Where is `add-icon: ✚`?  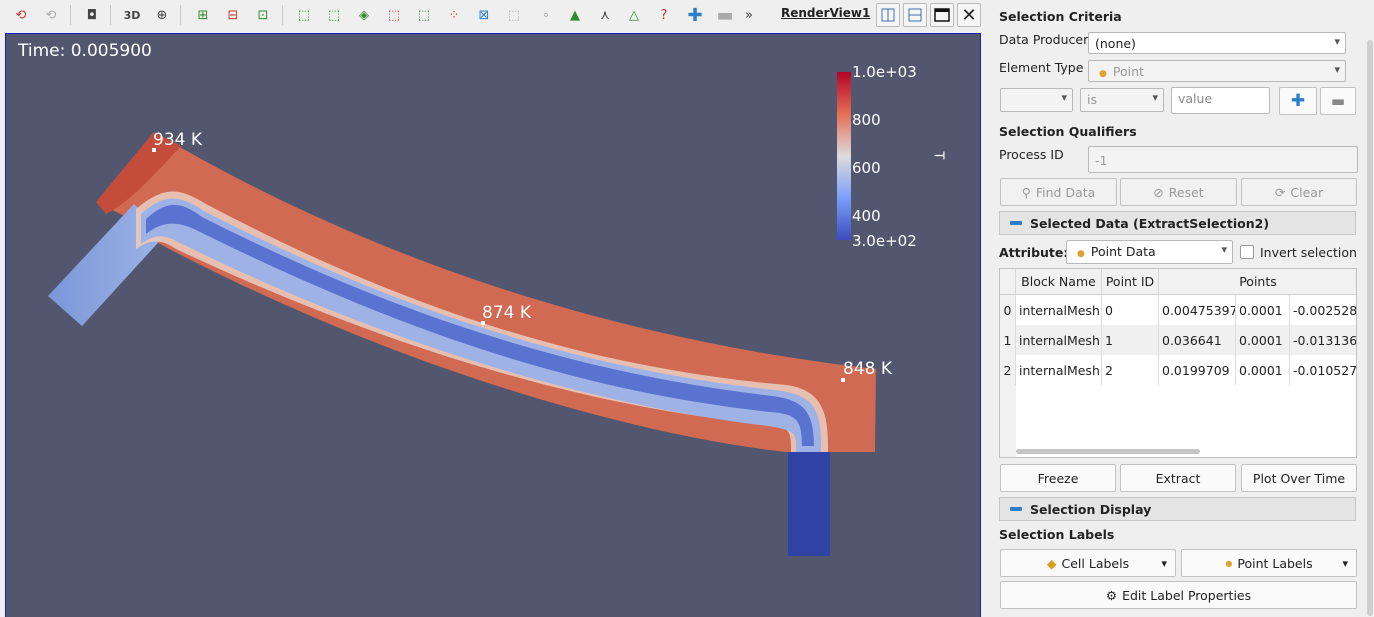
add-icon: ✚ is located at coordinates (695, 15).